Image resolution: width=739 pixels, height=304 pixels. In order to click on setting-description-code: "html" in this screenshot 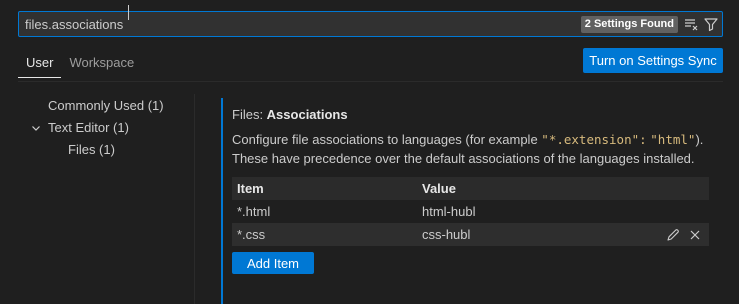, I will do `click(673, 139)`.